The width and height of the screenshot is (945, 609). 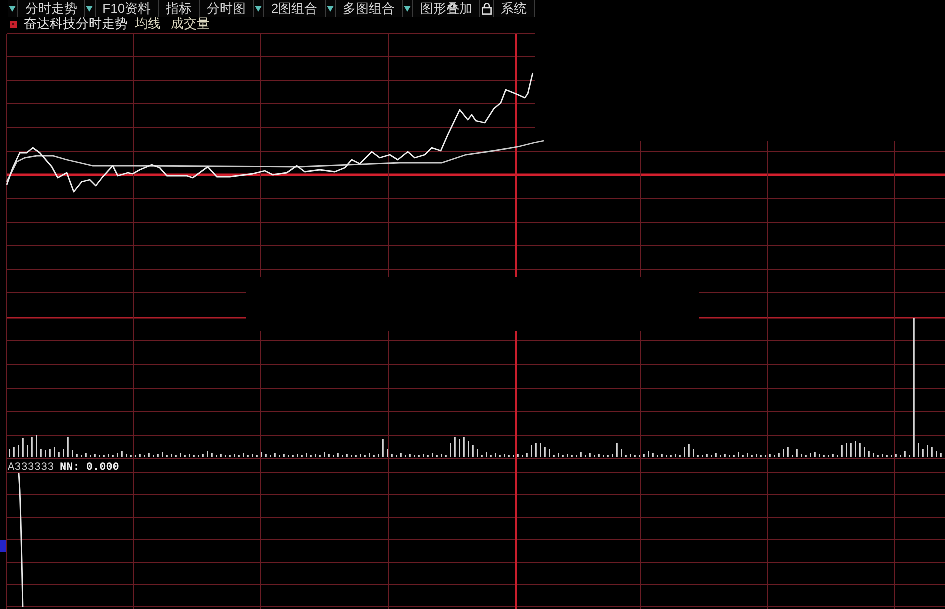 What do you see at coordinates (295, 8) in the screenshot?
I see `toolbar-button: 2图组合` at bounding box center [295, 8].